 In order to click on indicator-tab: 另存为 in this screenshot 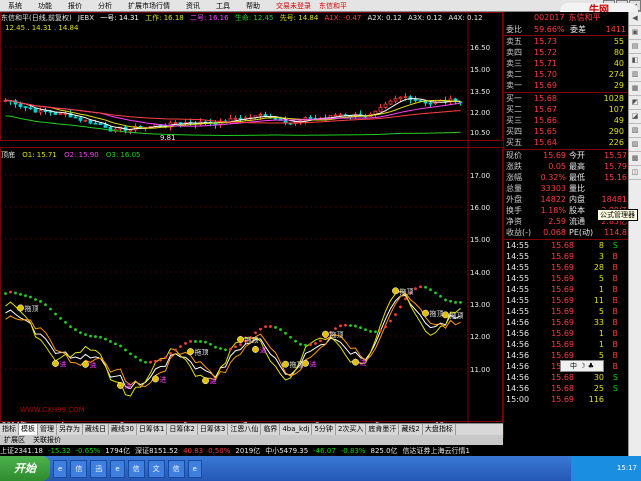, I will do `click(70, 429)`.